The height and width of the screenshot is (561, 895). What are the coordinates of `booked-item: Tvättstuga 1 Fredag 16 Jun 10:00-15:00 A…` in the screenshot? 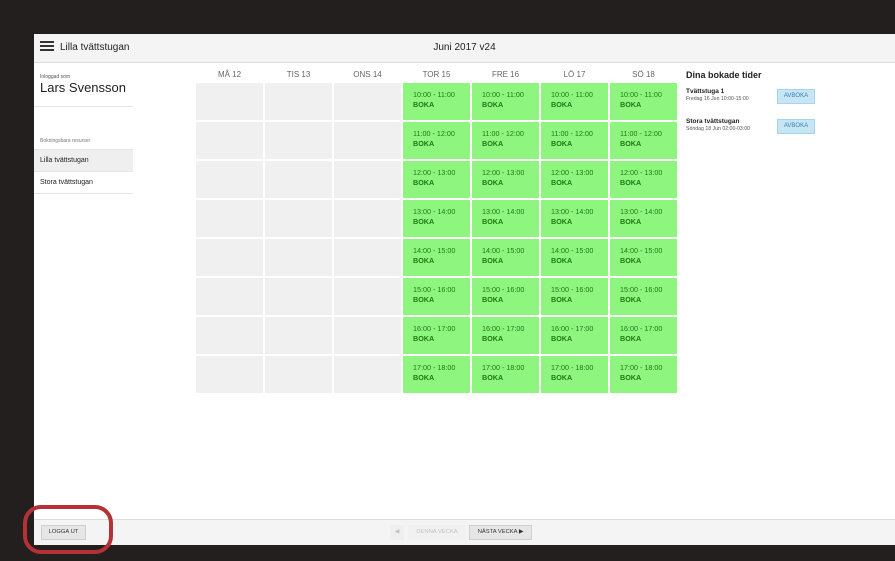 It's located at (751, 98).